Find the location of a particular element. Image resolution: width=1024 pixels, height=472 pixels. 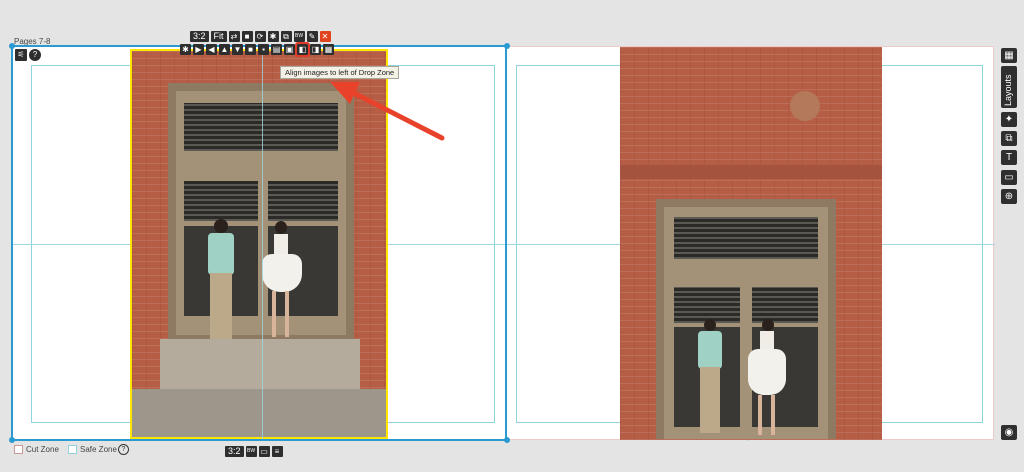

zoom-icon: ⊕ is located at coordinates (1009, 196).